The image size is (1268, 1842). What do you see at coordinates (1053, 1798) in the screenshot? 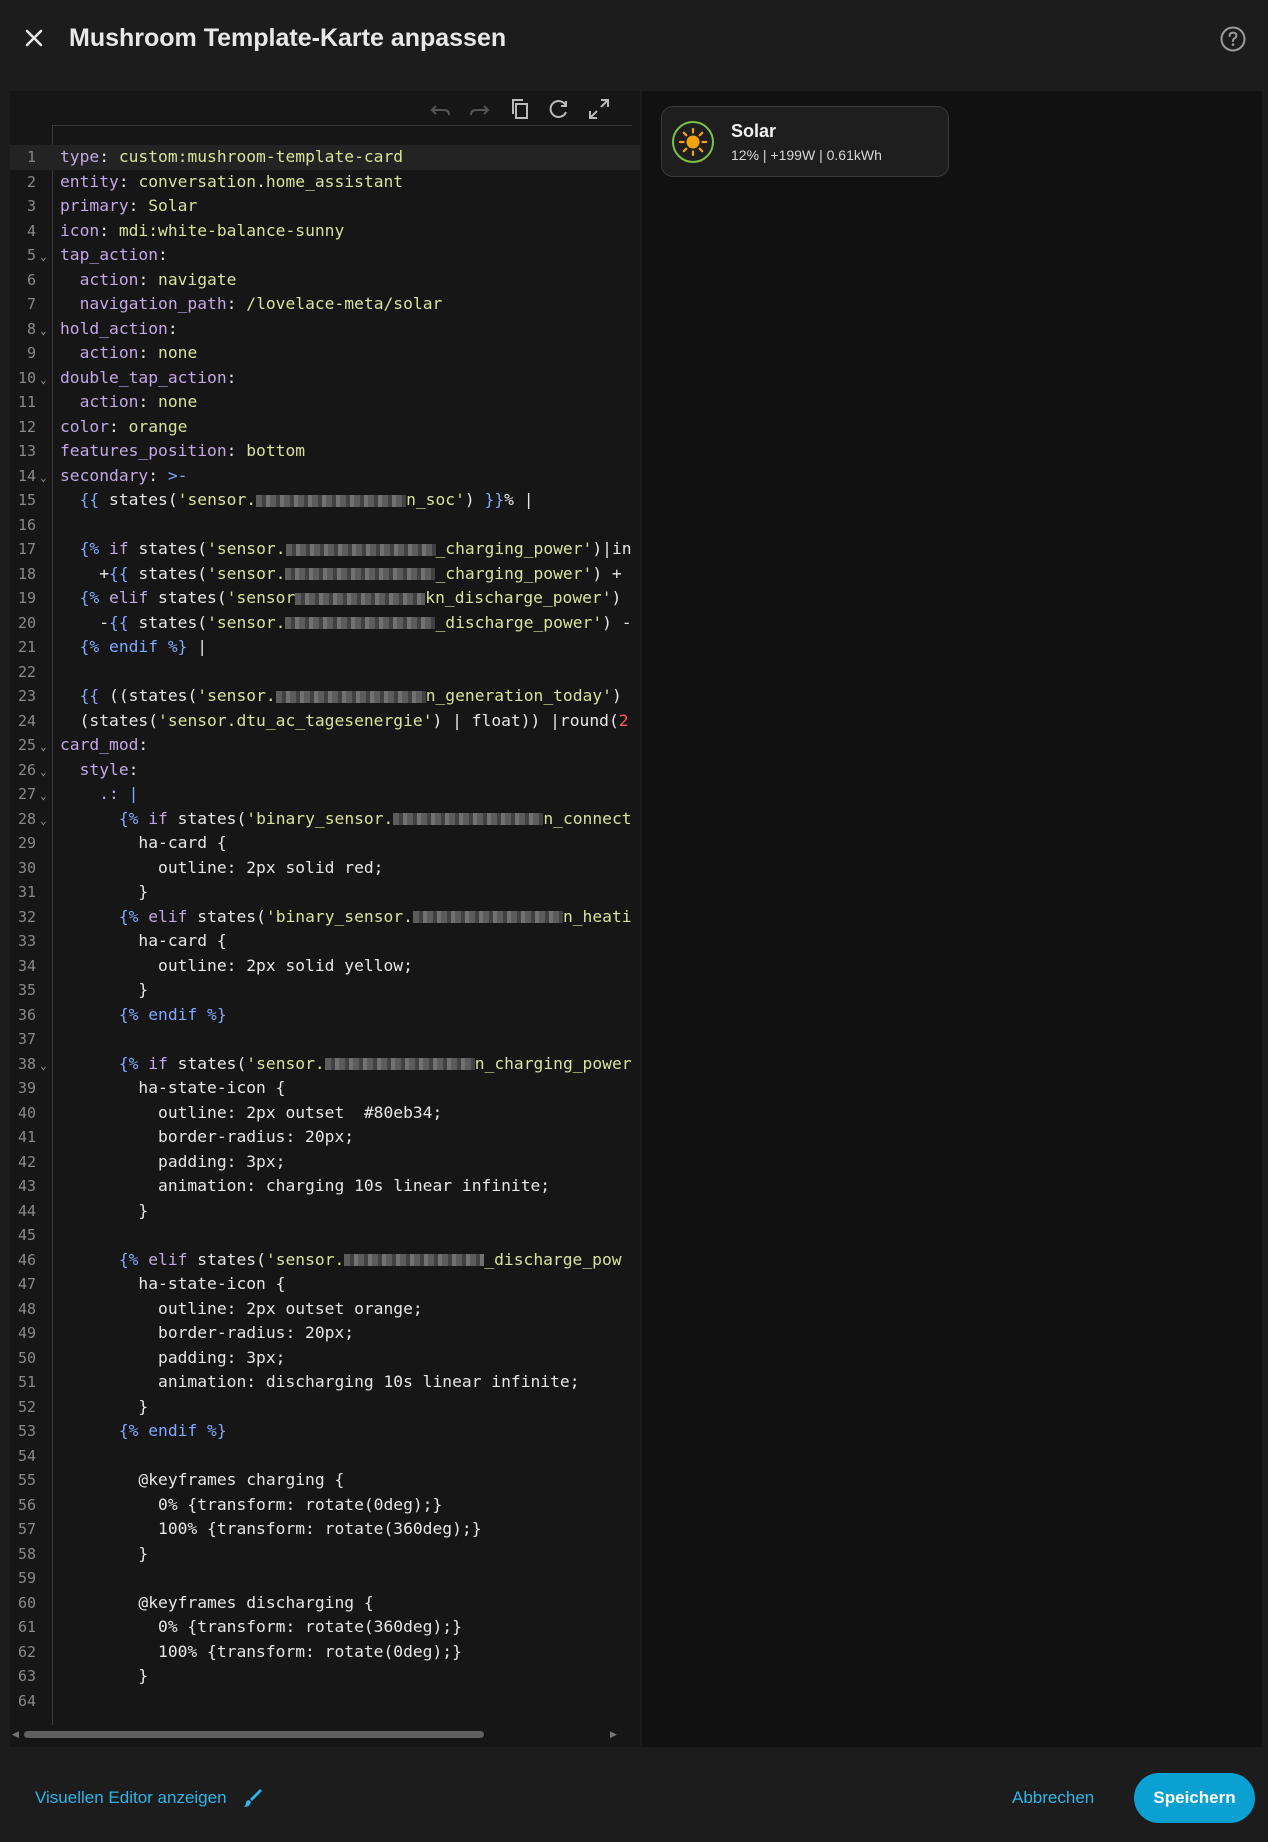
I see `cancel-button: Abbrechen` at bounding box center [1053, 1798].